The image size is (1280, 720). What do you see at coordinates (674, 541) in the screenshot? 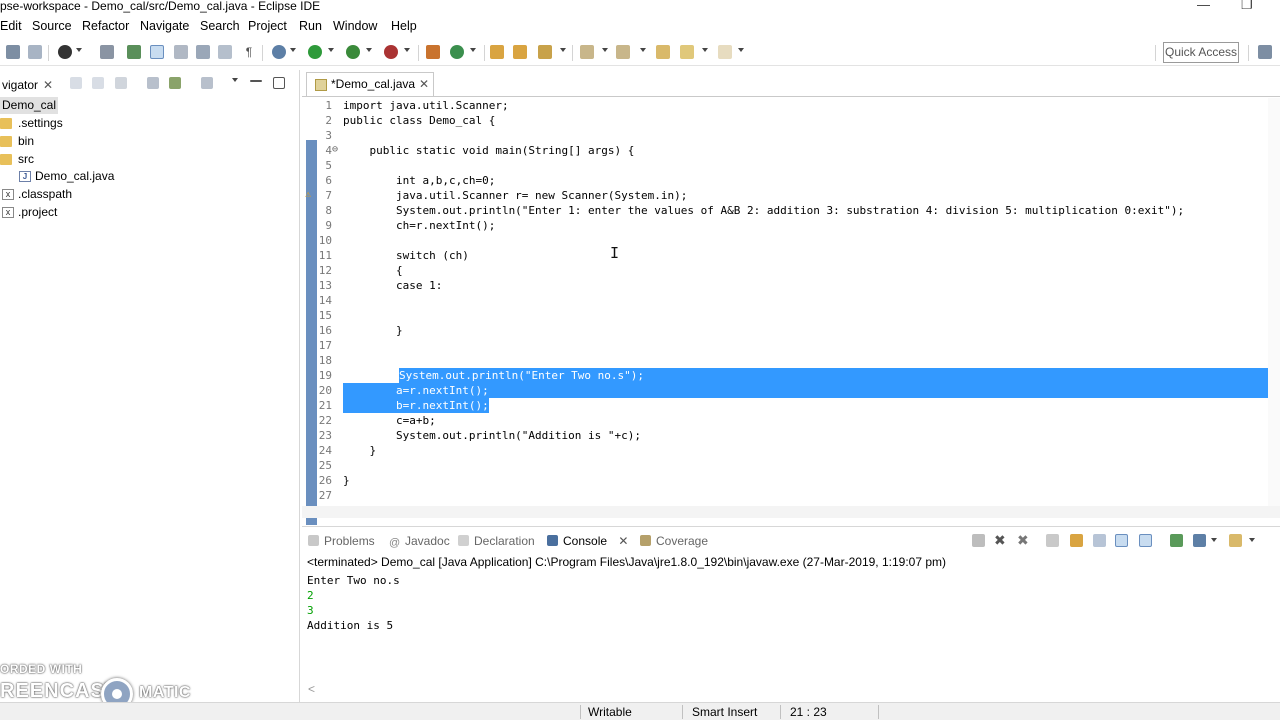
I see `tab-coverage: Coverage` at bounding box center [674, 541].